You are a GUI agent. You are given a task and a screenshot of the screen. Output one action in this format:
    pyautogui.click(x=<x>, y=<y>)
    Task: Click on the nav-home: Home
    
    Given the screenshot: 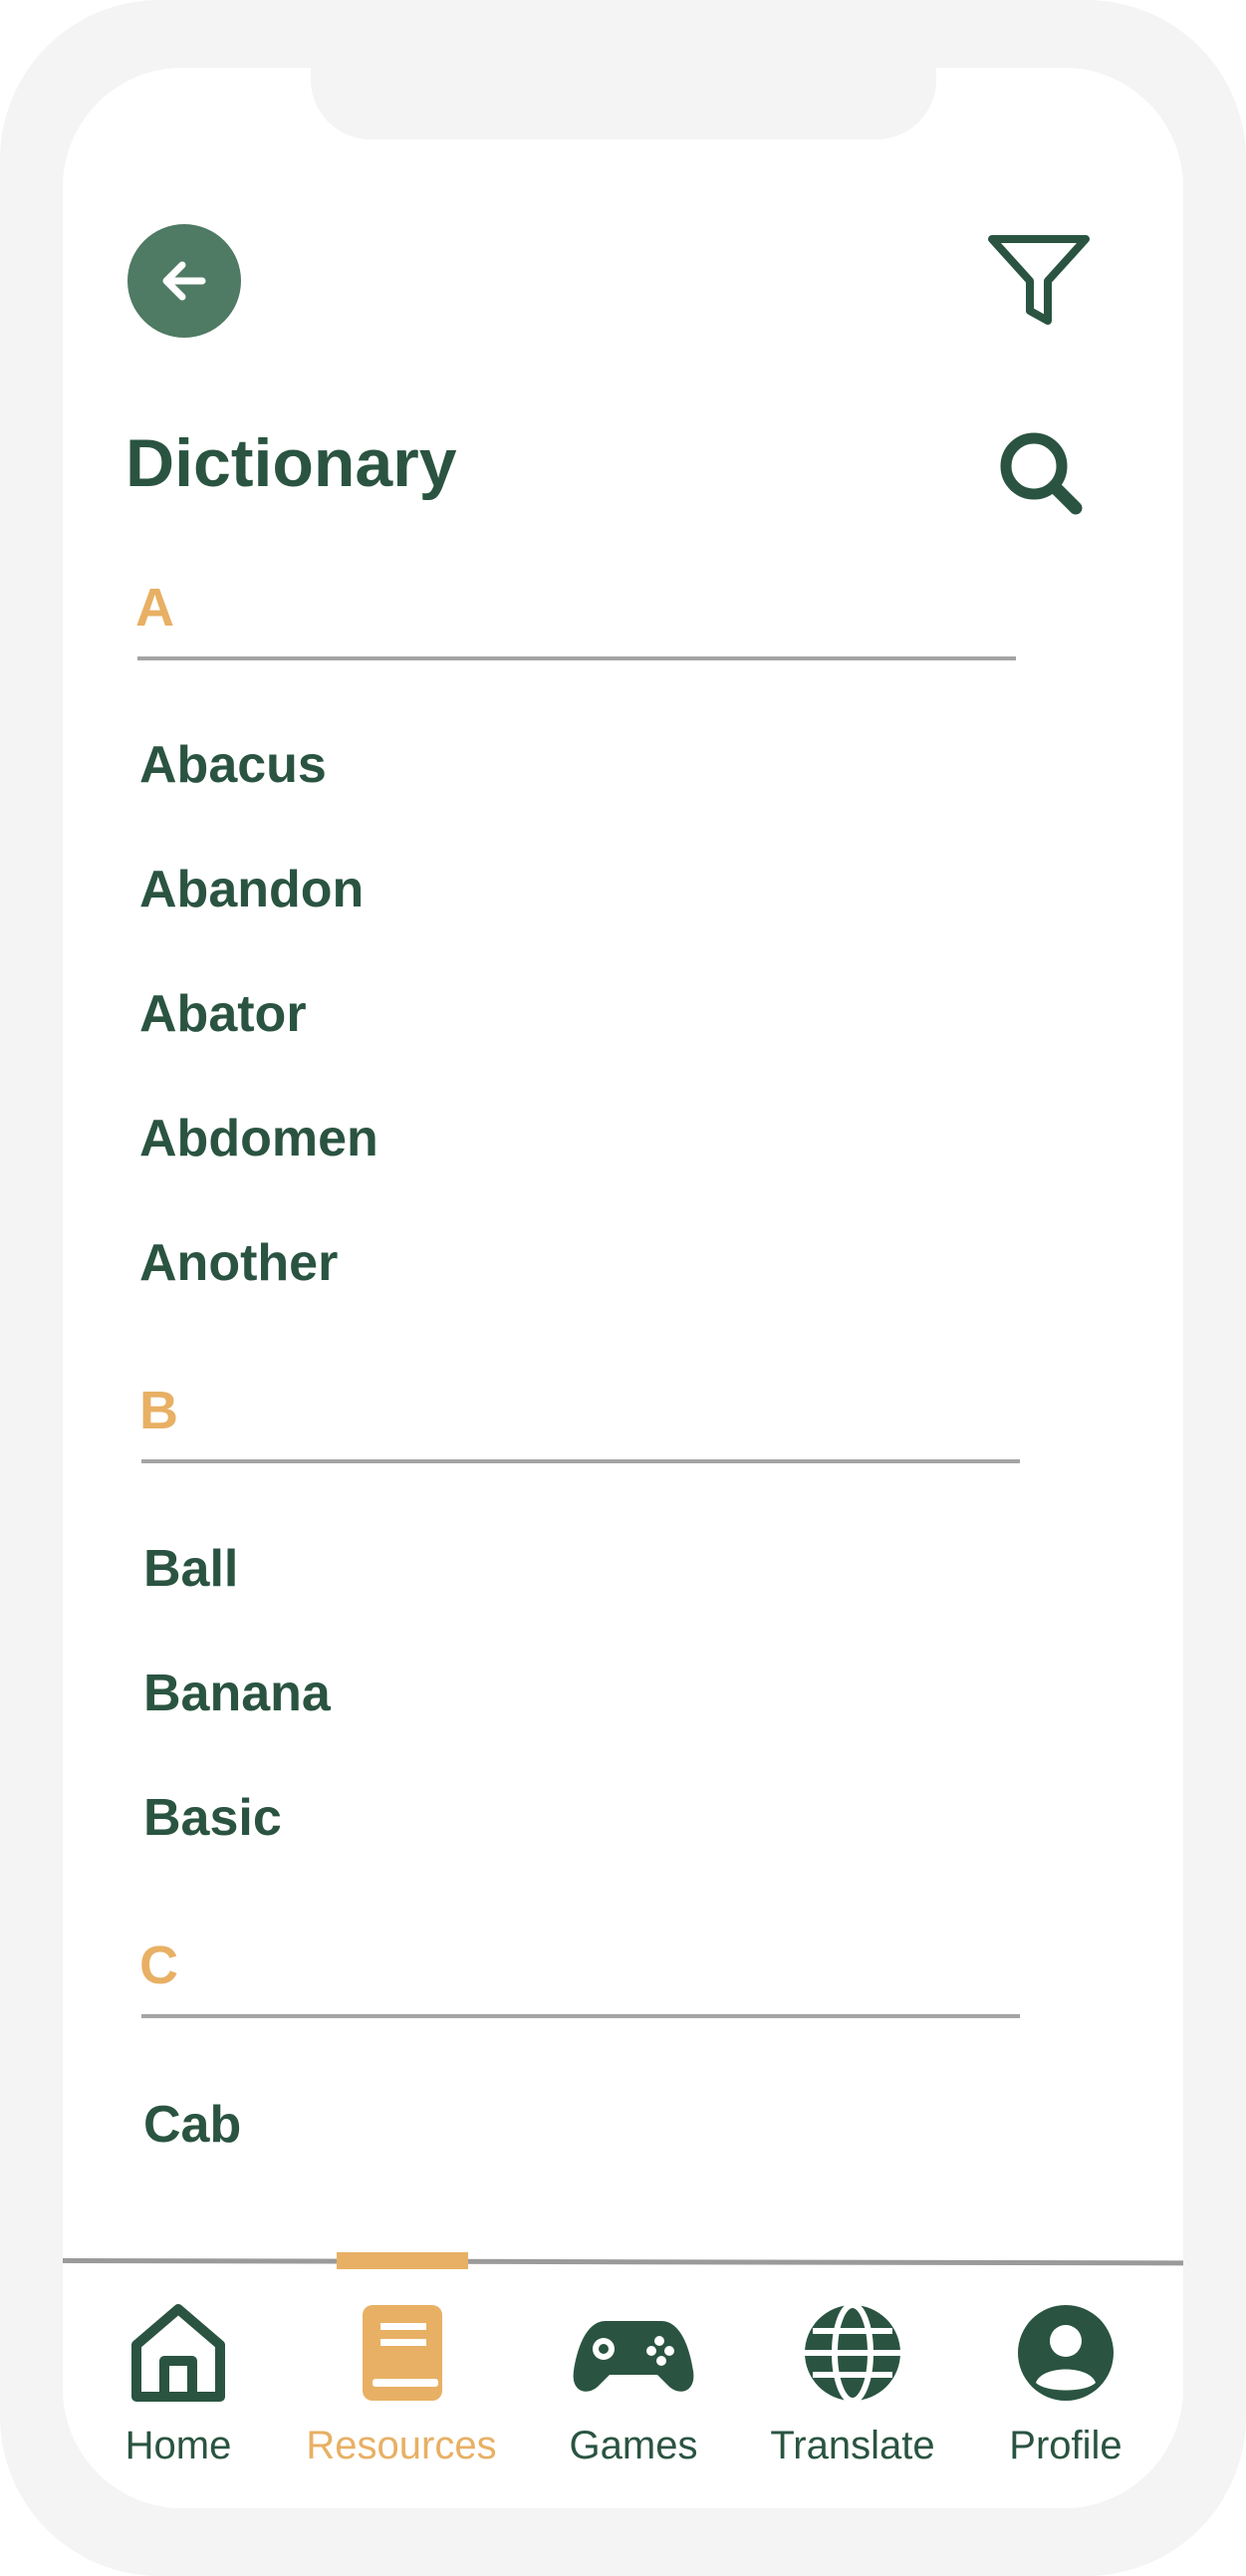 What is the action you would take?
    pyautogui.click(x=178, y=2390)
    